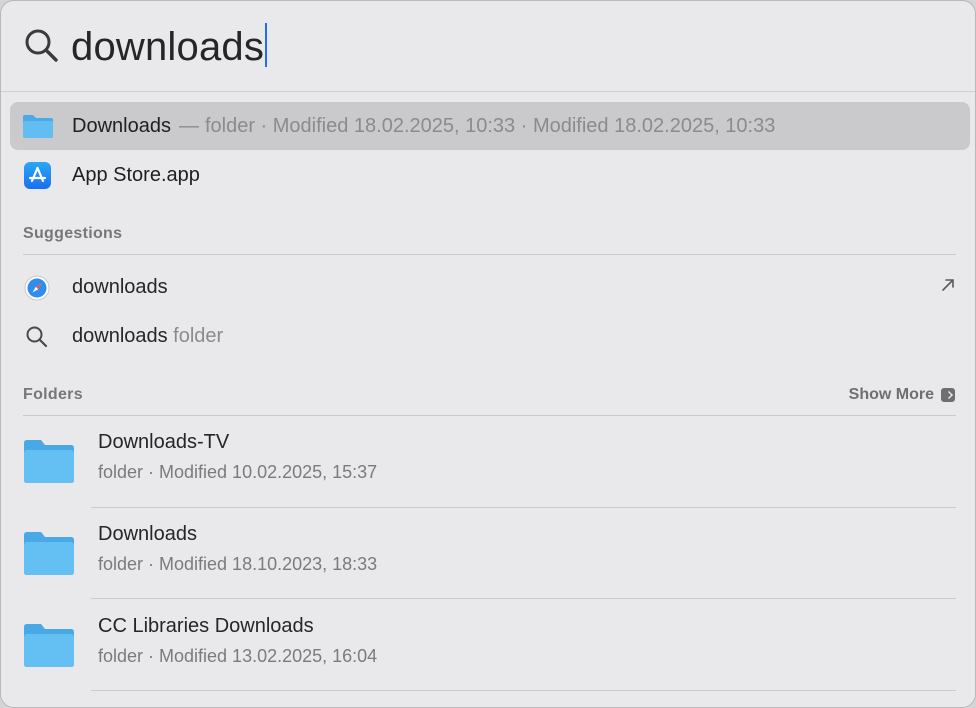  Describe the element at coordinates (238, 656) in the screenshot. I see `folder-meta: folder · Modified 13.02.2025, 16:04` at that location.